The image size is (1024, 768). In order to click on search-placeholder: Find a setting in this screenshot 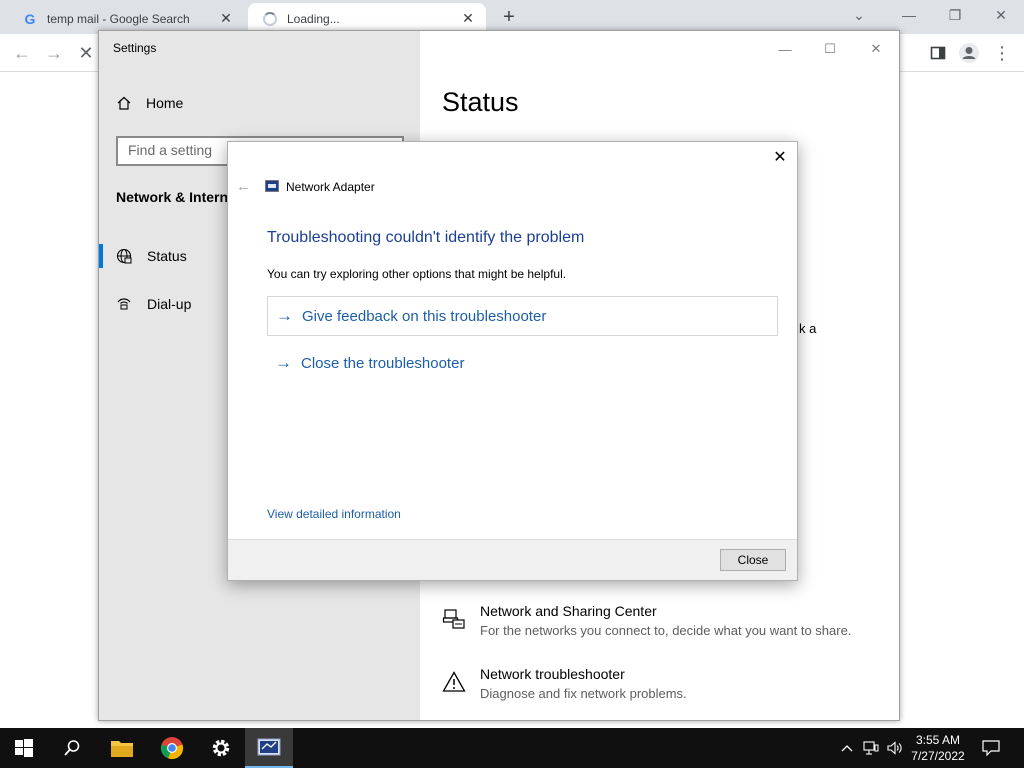, I will do `click(170, 150)`.